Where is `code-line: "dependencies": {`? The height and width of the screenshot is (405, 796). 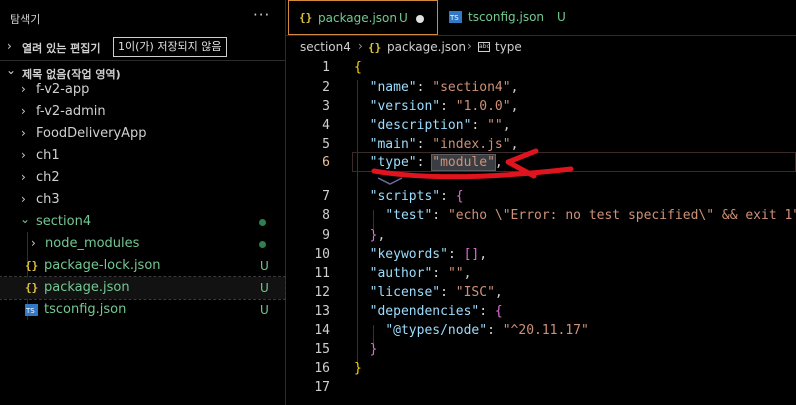
code-line: "dependencies": { is located at coordinates (428, 311).